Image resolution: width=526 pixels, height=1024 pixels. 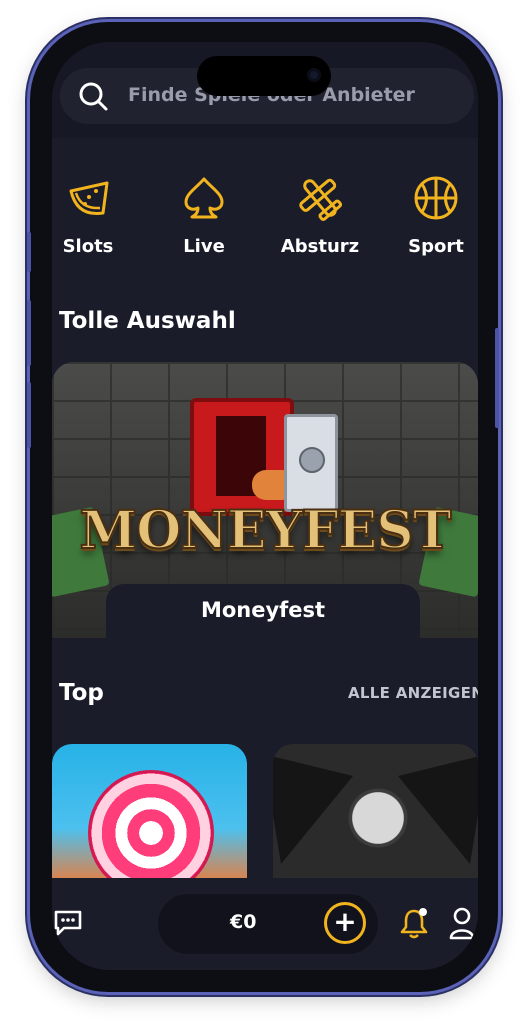 What do you see at coordinates (81, 693) in the screenshot?
I see `top-section-title: Top` at bounding box center [81, 693].